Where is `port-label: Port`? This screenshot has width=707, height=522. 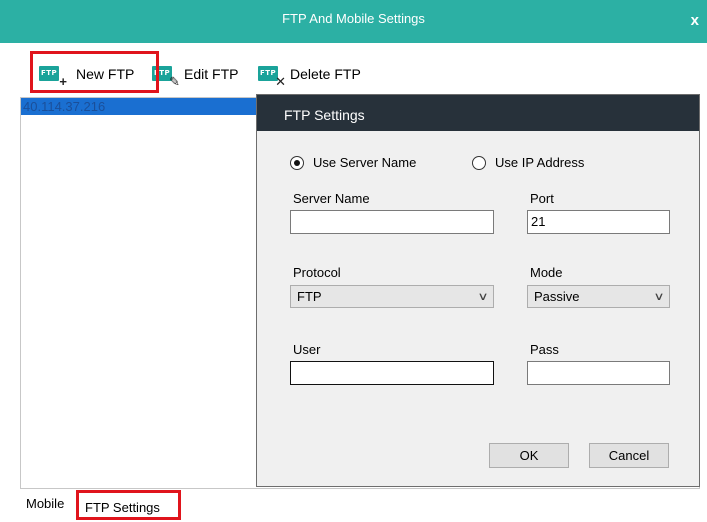
port-label: Port is located at coordinates (542, 198).